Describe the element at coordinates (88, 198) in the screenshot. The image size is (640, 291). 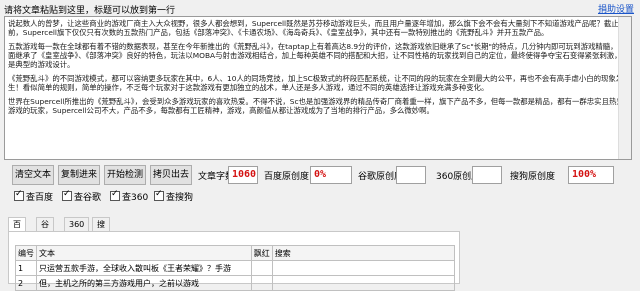
I see `check-google-label: 查谷歌` at that location.